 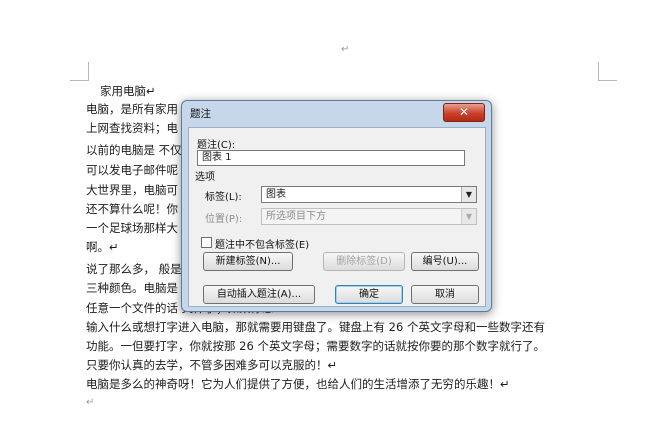 I want to click on page-corner-mark-right, so click(x=607, y=71).